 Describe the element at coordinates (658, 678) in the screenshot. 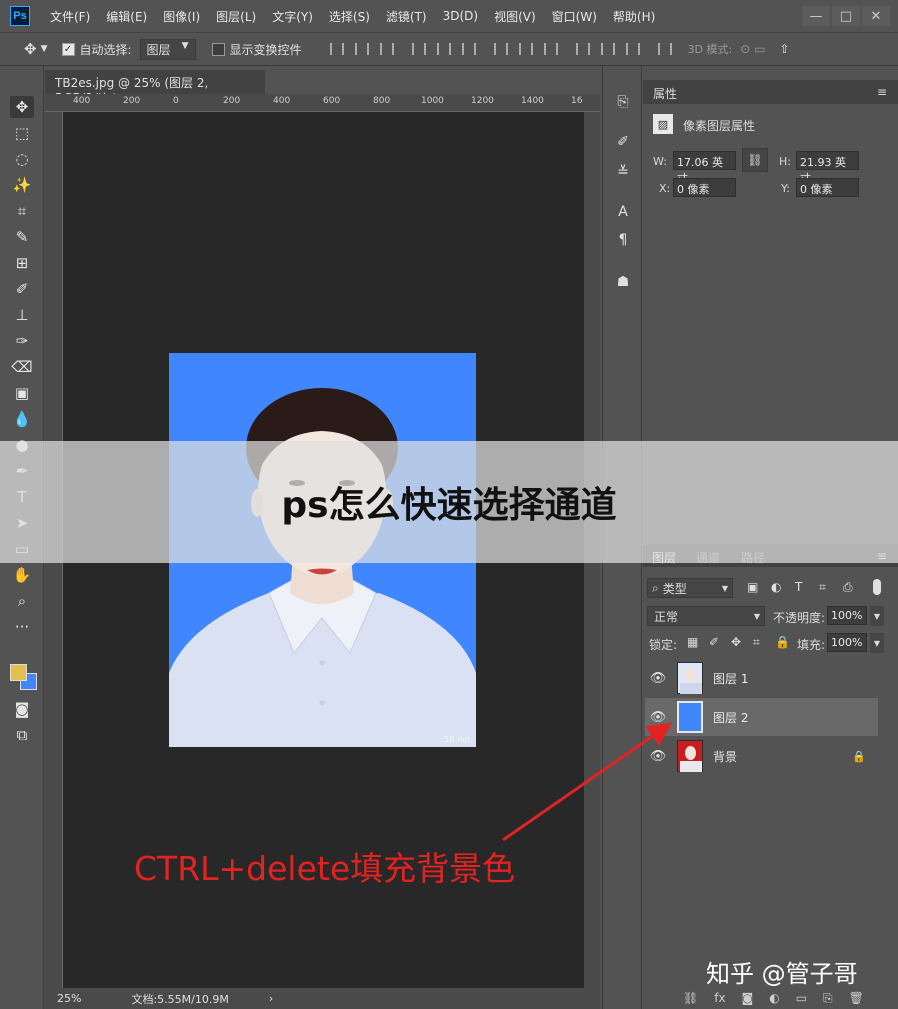

I see `eye-icon: 👁` at that location.